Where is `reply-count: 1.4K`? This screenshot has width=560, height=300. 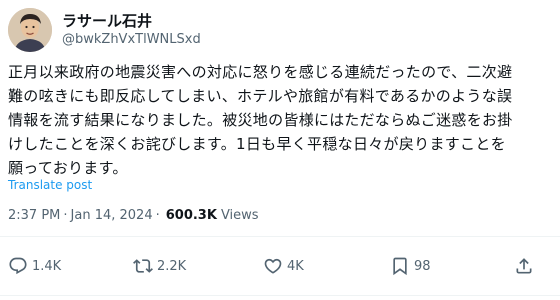 reply-count: 1.4K is located at coordinates (47, 266).